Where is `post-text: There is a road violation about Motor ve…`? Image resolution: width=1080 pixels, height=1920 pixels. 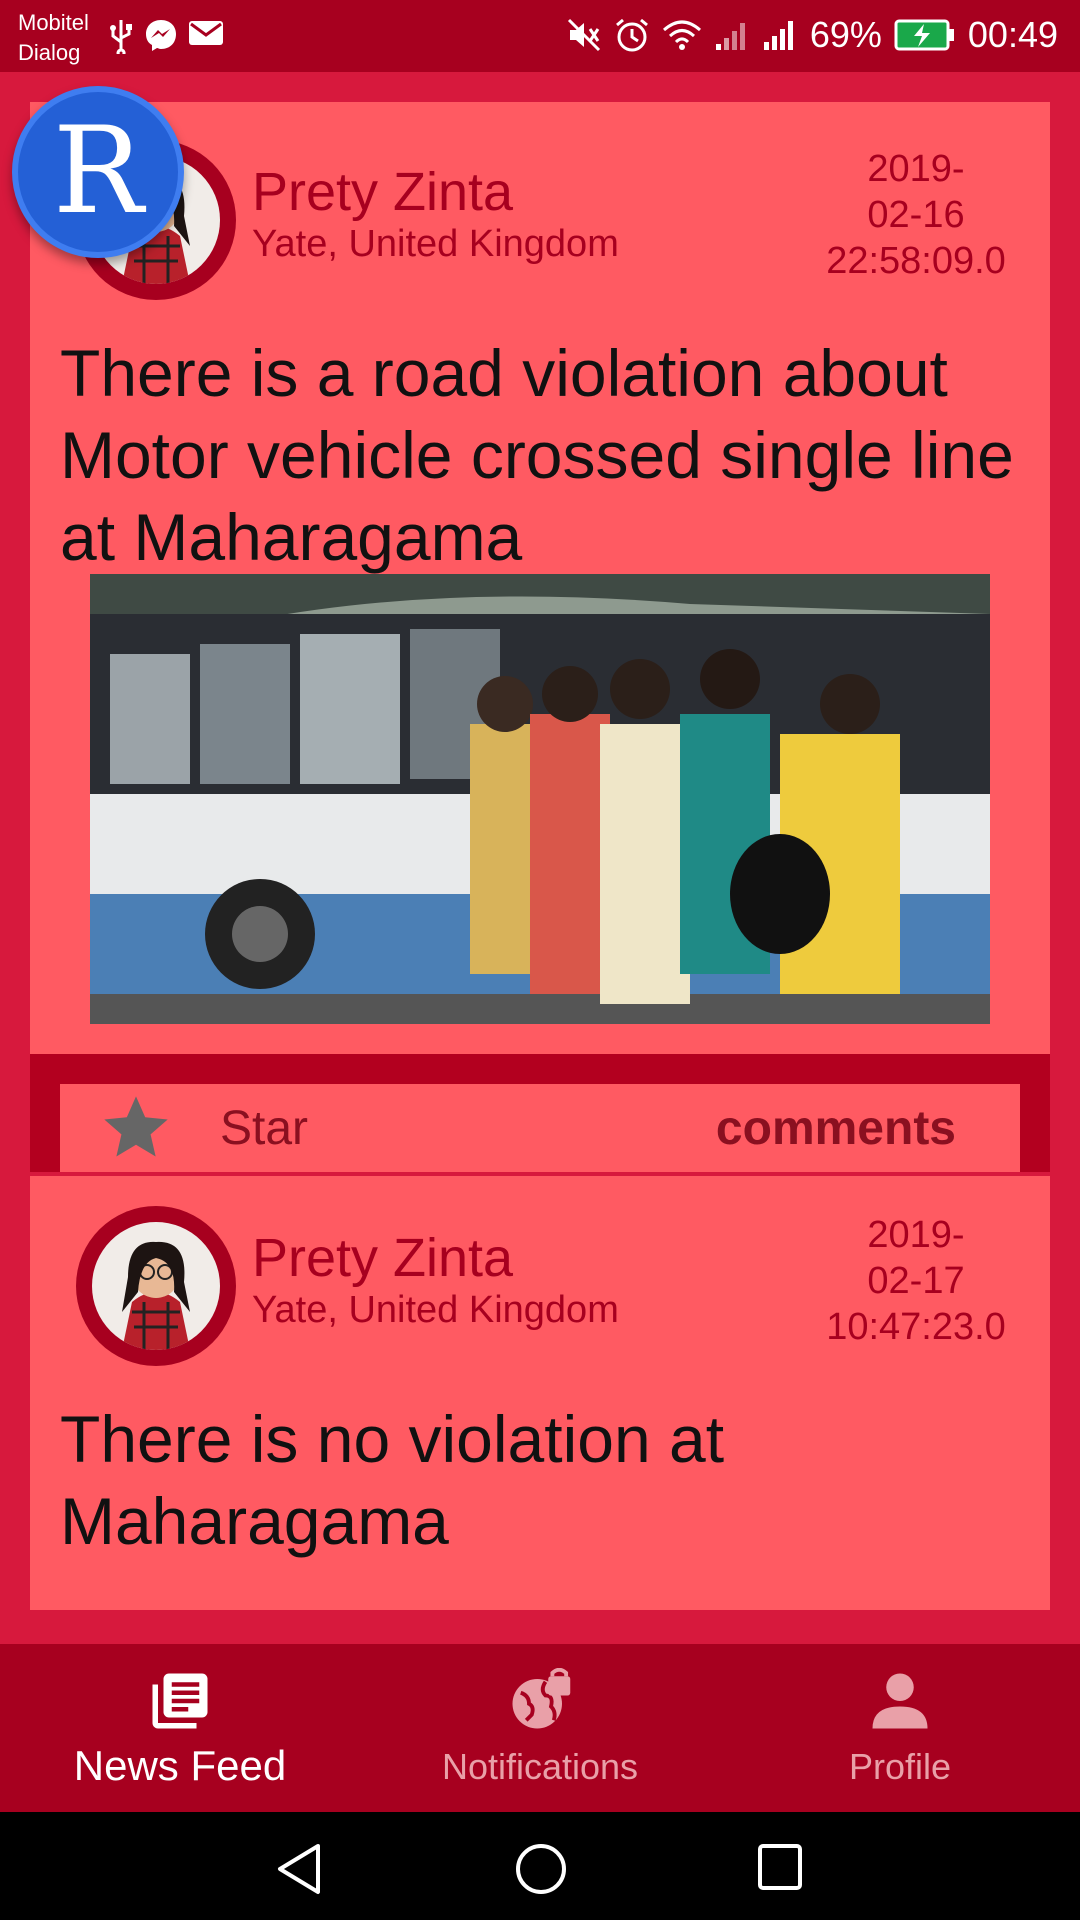
post-text: There is a road violation about Motor ve… is located at coordinates (537, 455).